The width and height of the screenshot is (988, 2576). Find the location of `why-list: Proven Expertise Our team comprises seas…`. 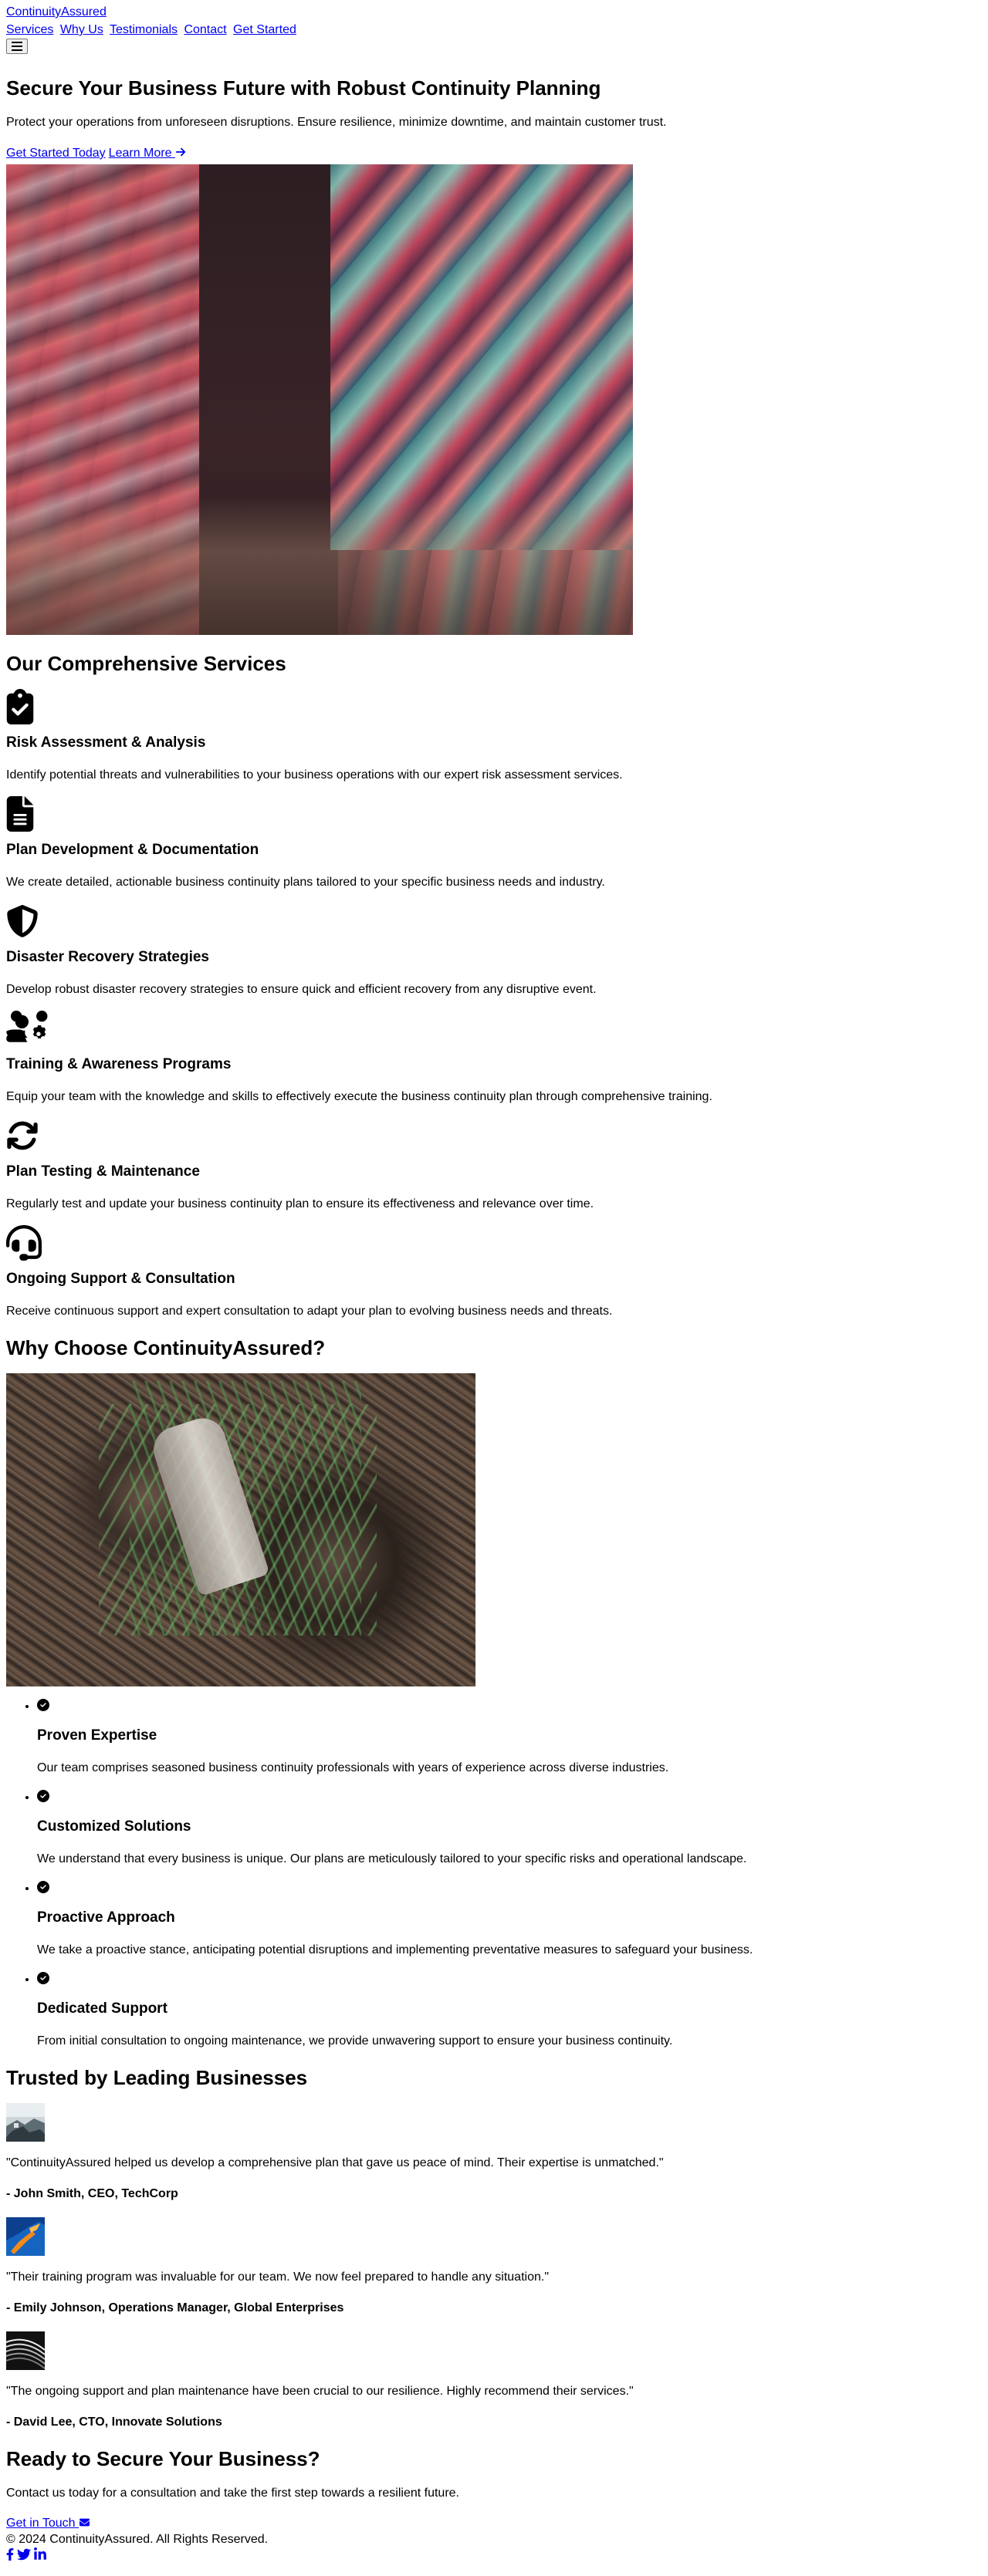

why-list: Proven Expertise Our team comprises seas… is located at coordinates (494, 1874).